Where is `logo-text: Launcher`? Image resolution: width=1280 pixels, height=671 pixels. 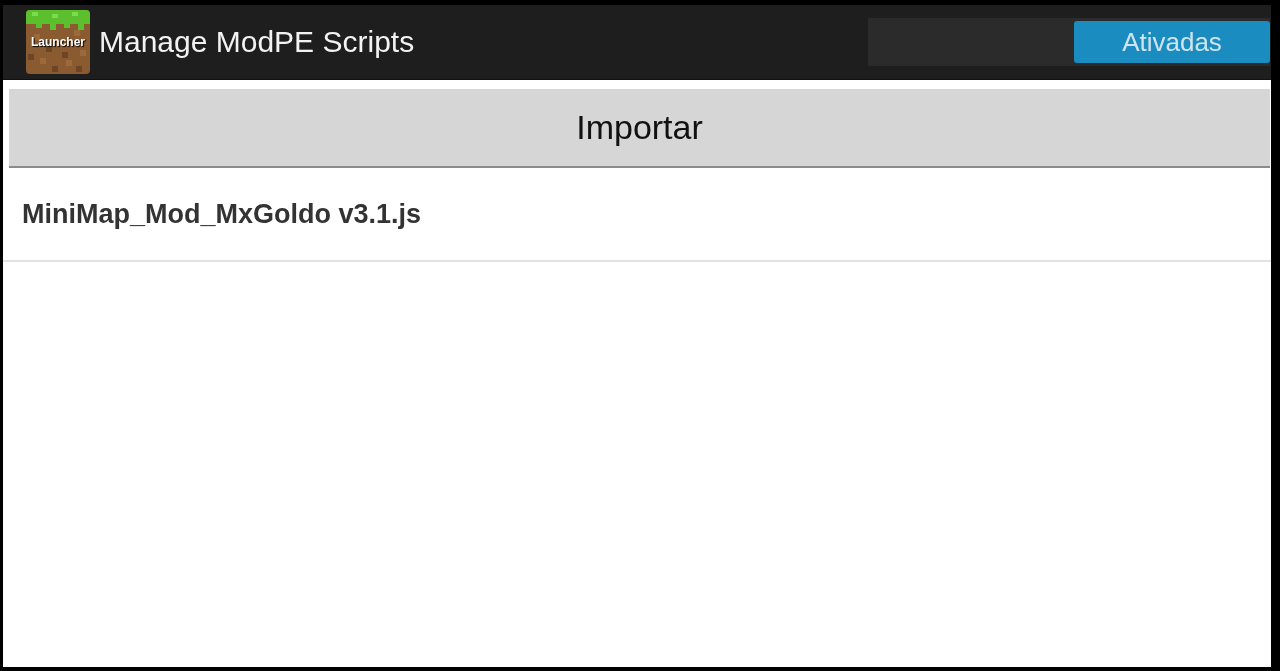 logo-text: Launcher is located at coordinates (58, 42).